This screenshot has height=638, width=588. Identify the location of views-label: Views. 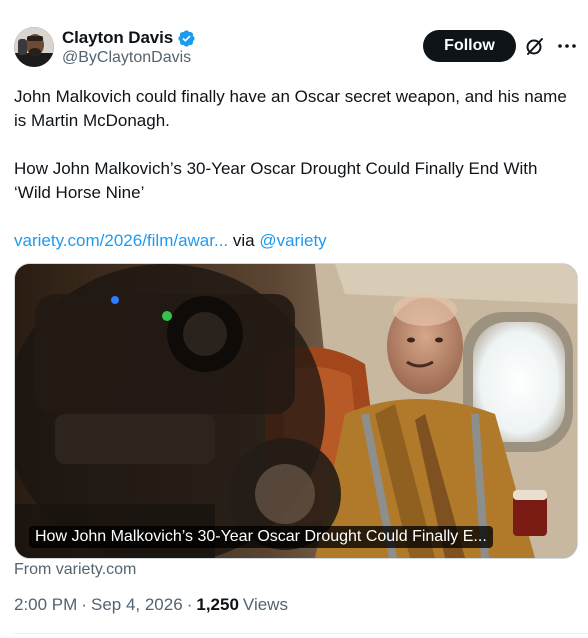
(265, 604).